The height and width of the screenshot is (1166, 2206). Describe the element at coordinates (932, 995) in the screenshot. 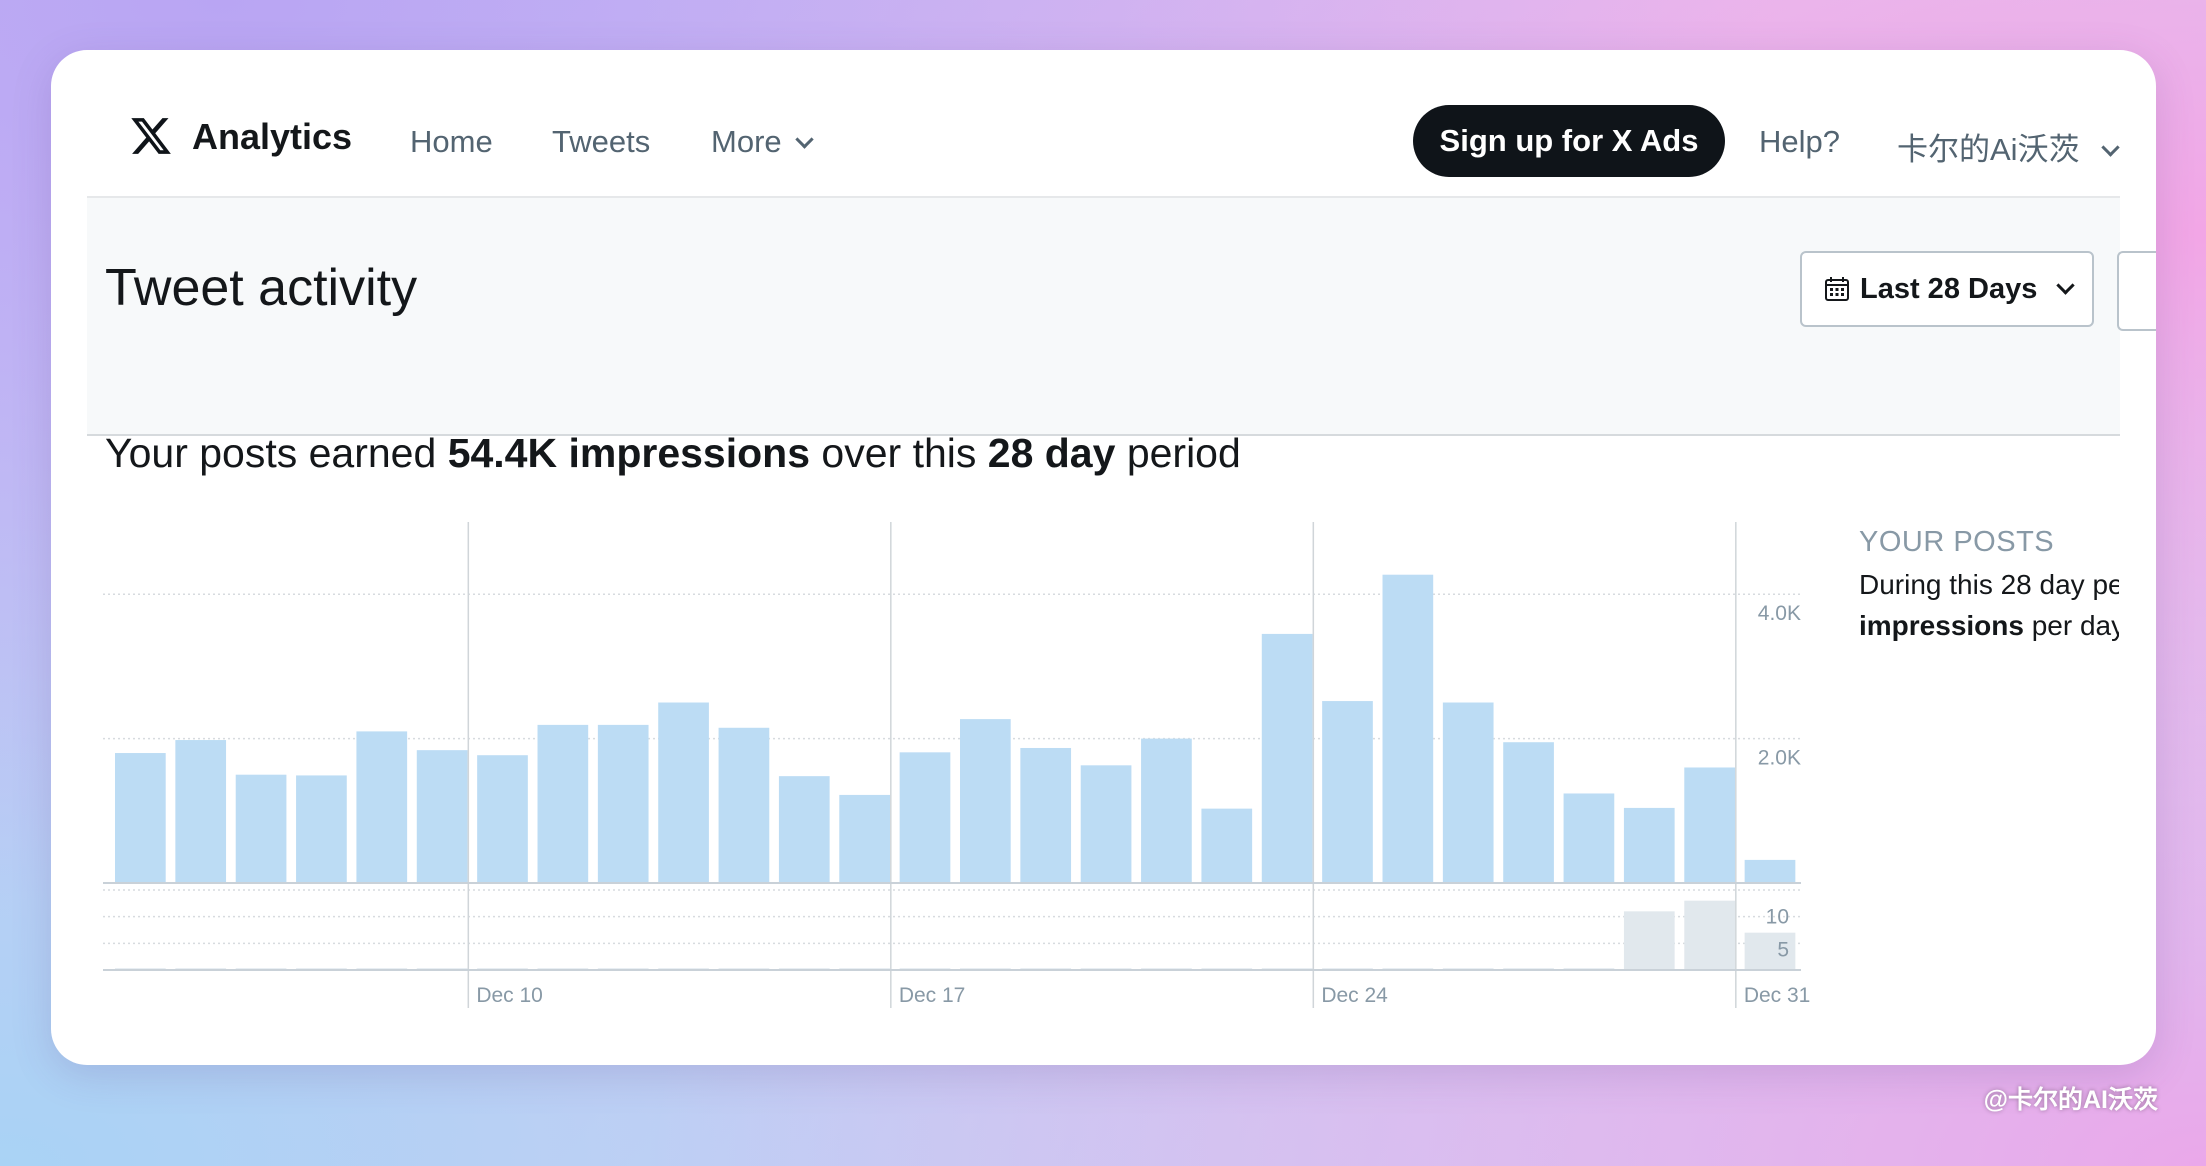

I see `x-tick-label: Dec 17` at that location.